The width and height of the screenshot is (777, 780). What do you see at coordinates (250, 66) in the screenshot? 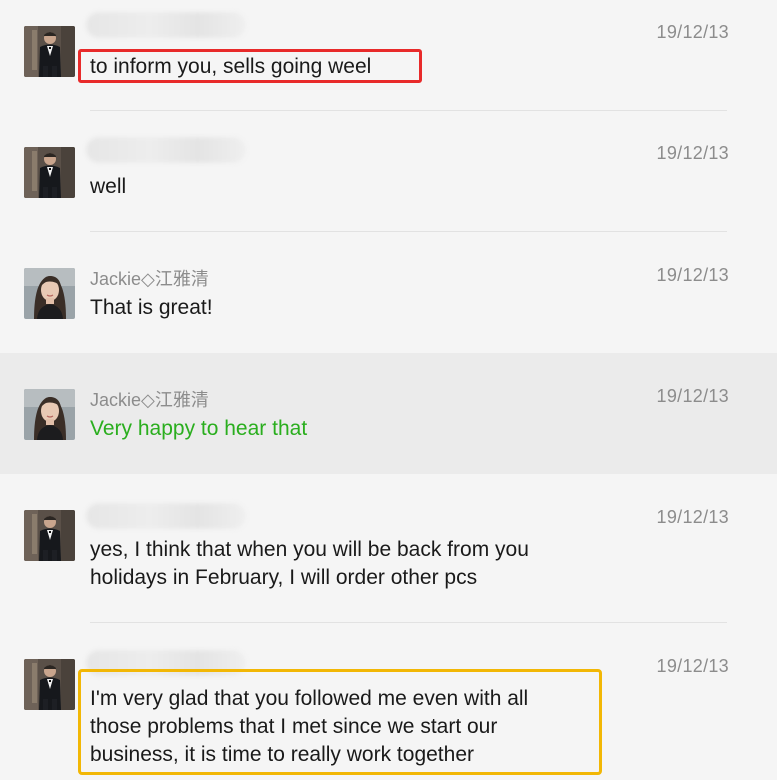
I see `red-highlight-box` at bounding box center [250, 66].